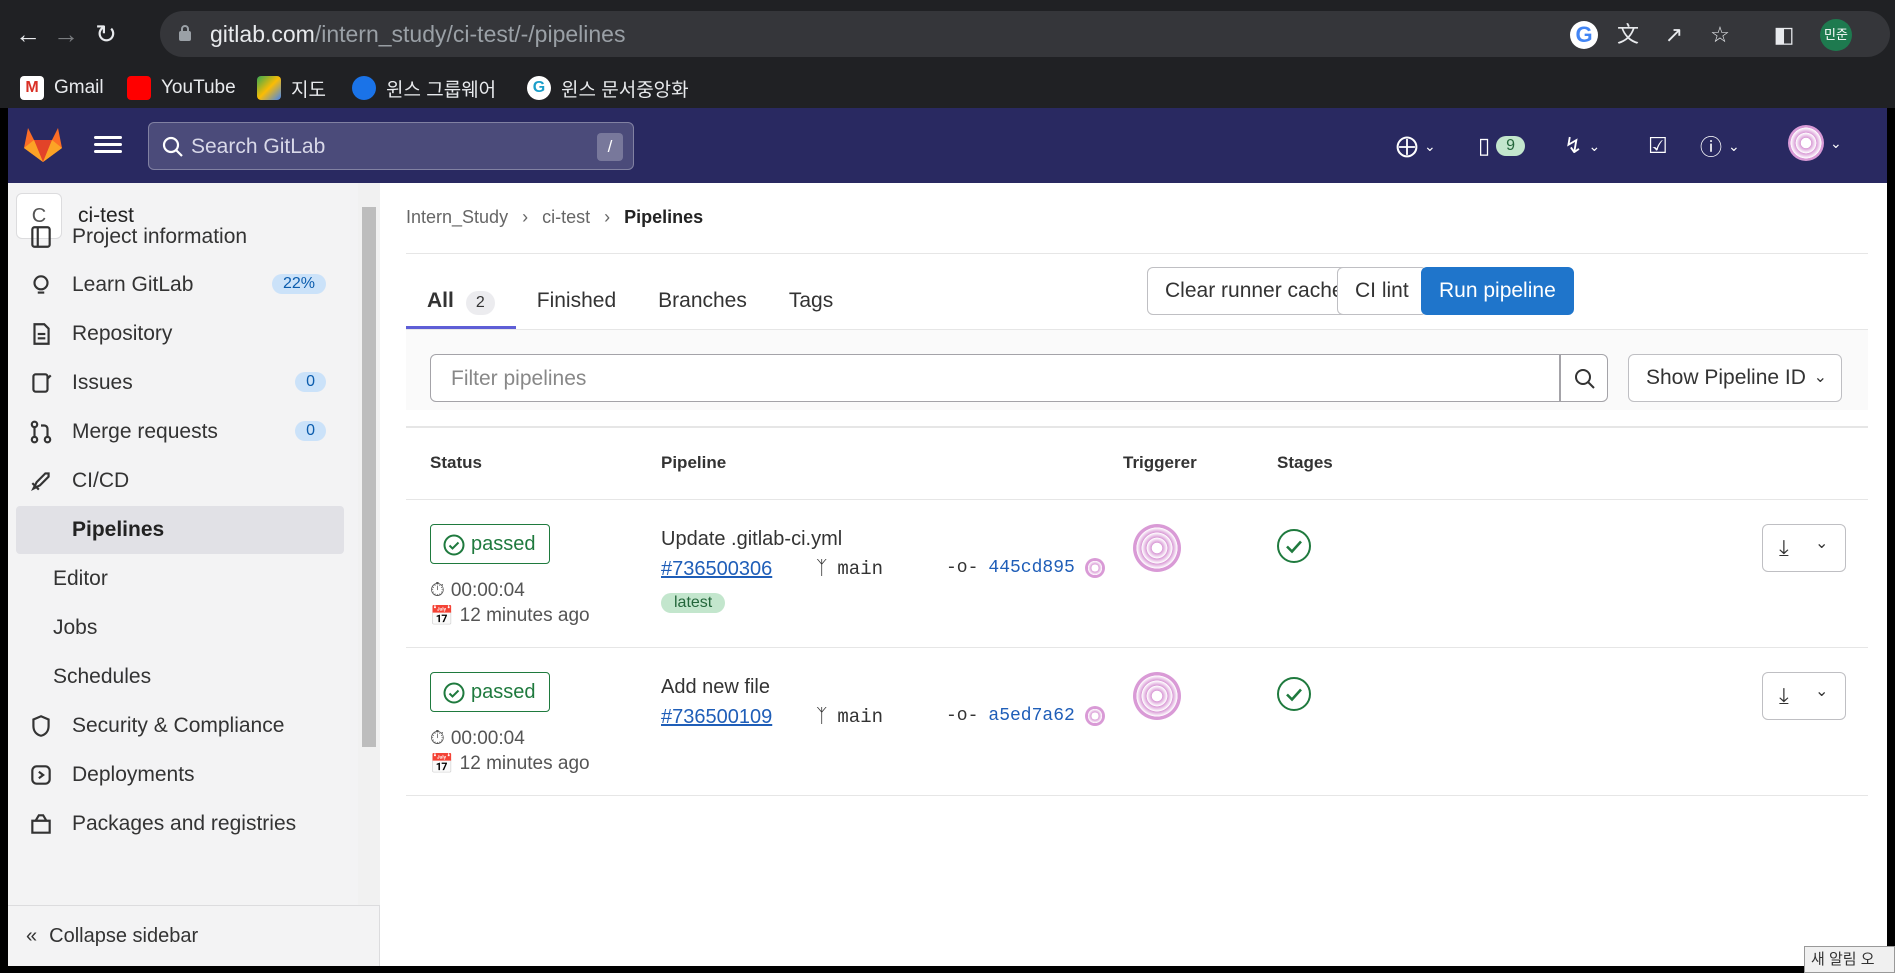 This screenshot has height=973, width=1895. Describe the element at coordinates (1720, 35) in the screenshot. I see `star-icon: ☆` at that location.